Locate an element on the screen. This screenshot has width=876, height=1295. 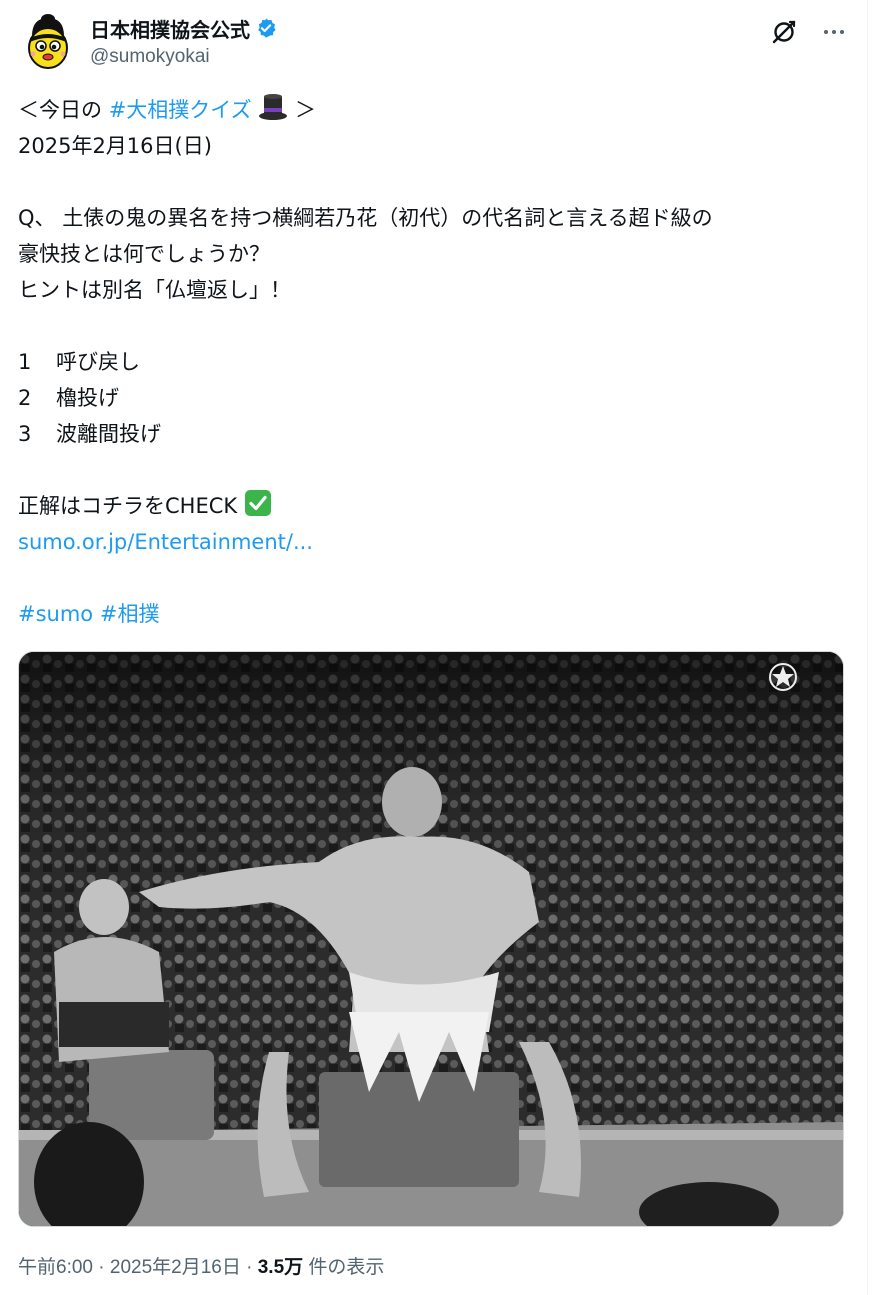
verified-badge-icon is located at coordinates (266, 28).